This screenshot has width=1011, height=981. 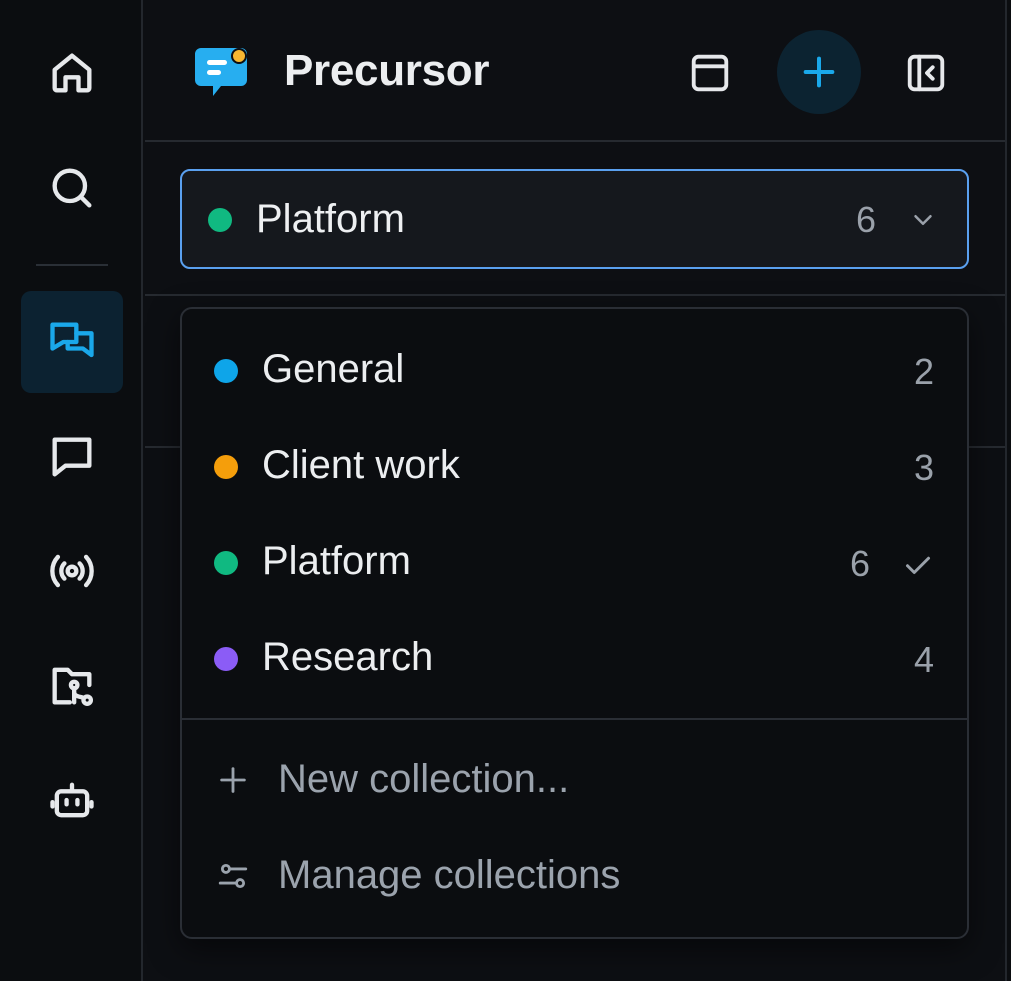 I want to click on collapse-sidebar-icon, so click(x=926, y=73).